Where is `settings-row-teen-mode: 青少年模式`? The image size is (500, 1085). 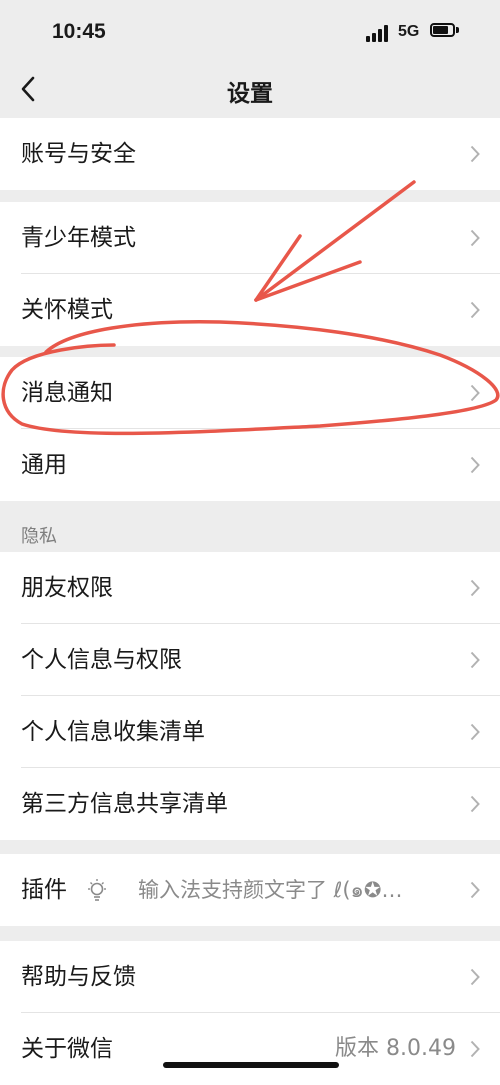
settings-row-teen-mode: 青少年模式 is located at coordinates (250, 238).